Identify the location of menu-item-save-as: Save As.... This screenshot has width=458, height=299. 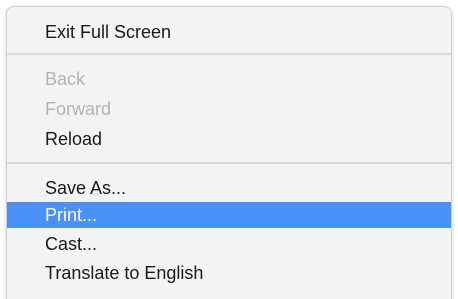
(229, 188).